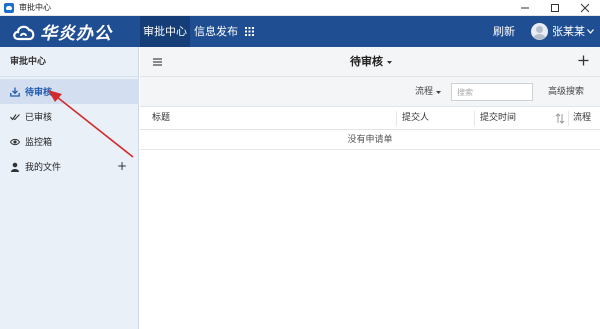 The width and height of the screenshot is (600, 329). What do you see at coordinates (157, 62) in the screenshot?
I see `hamburger-menu-icon` at bounding box center [157, 62].